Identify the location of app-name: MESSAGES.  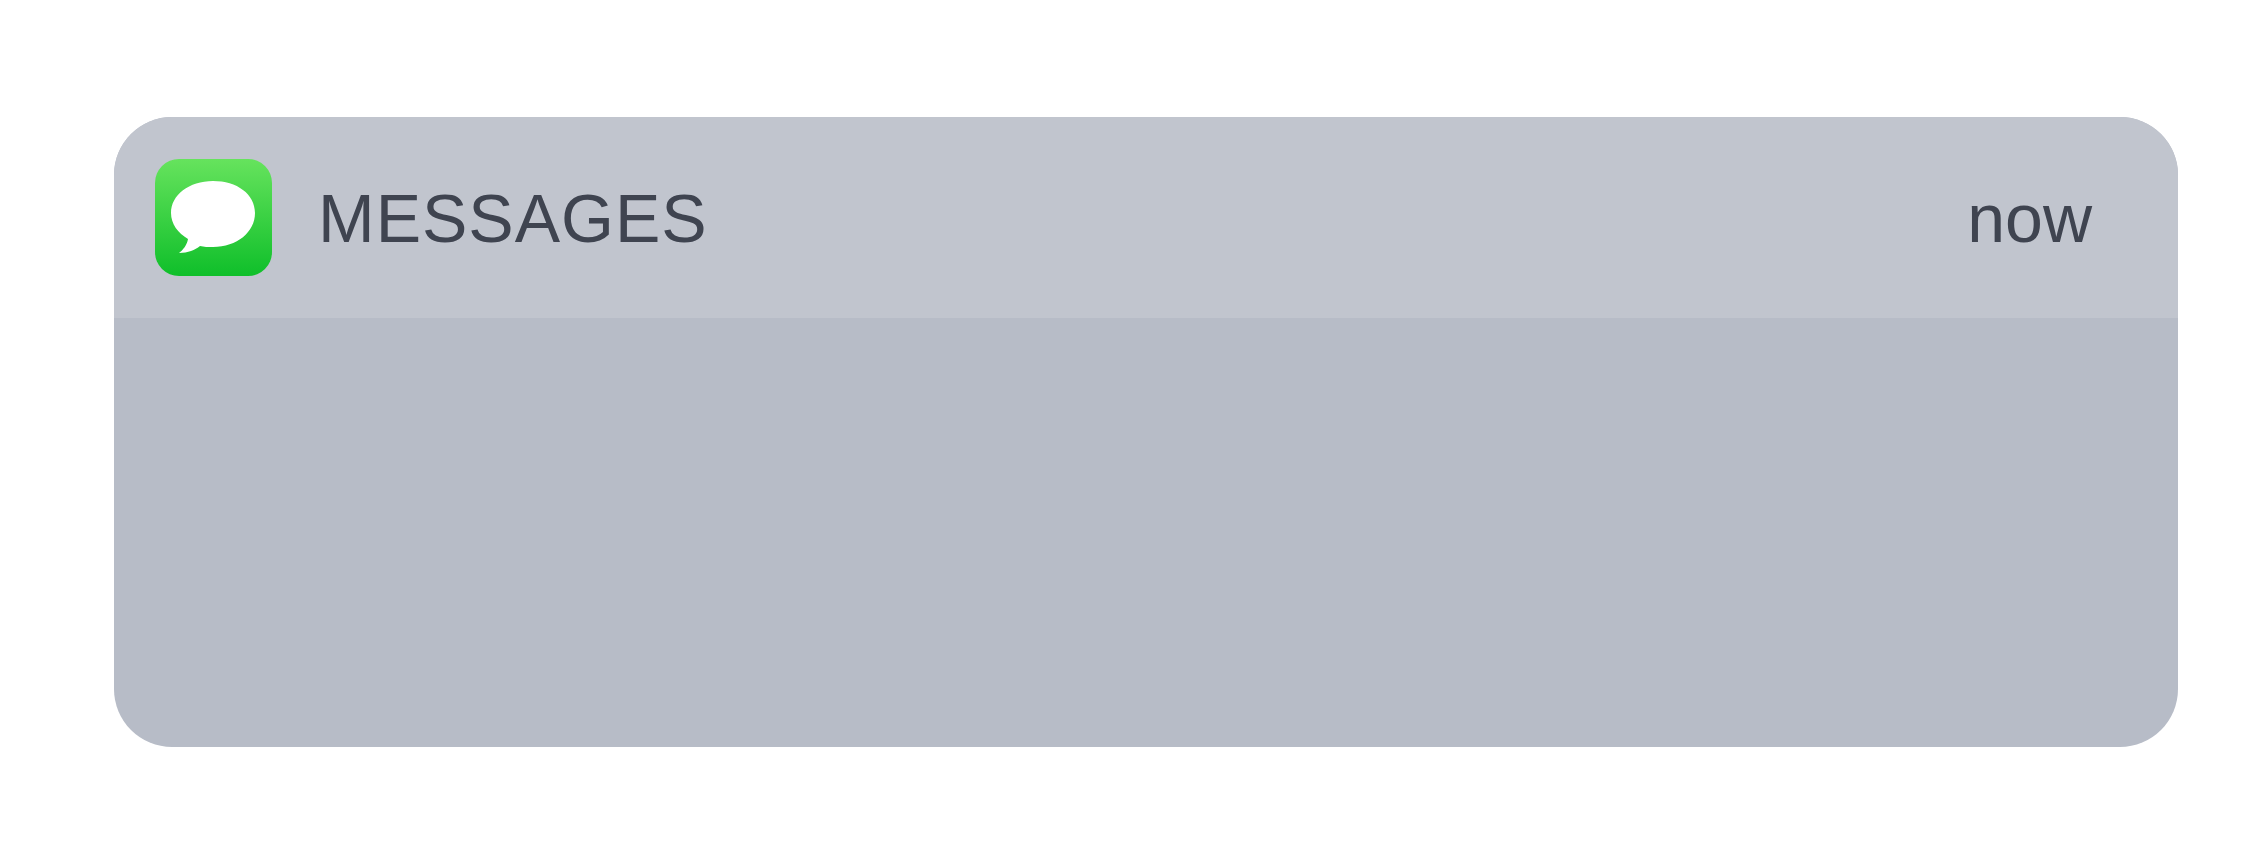
(513, 217).